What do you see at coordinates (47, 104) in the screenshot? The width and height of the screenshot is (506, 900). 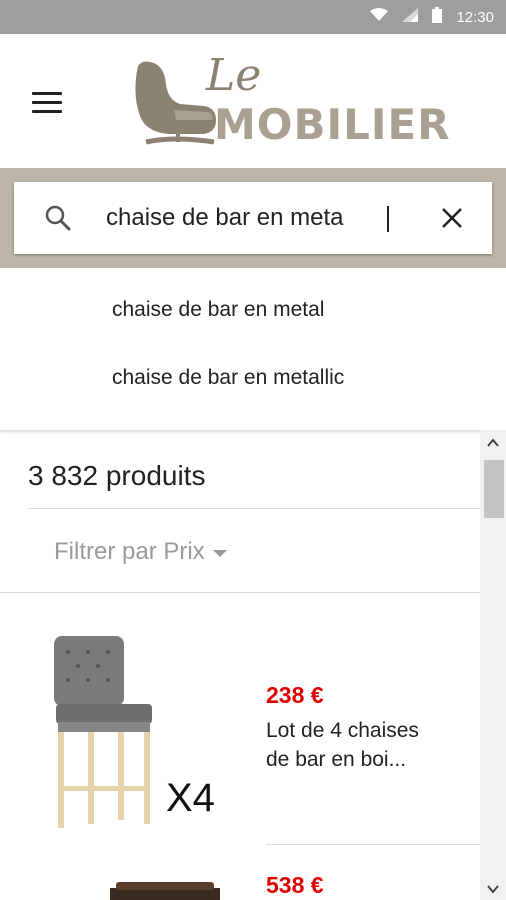 I see `menu-icon` at bounding box center [47, 104].